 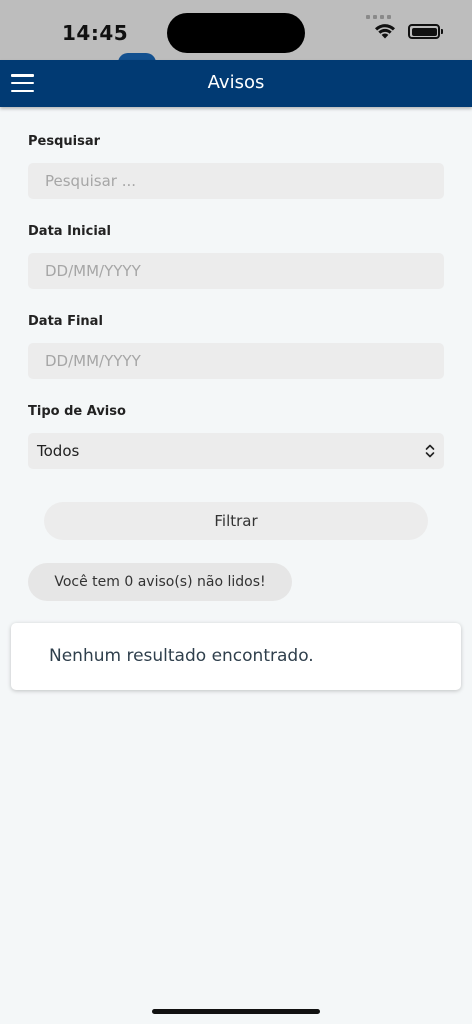 What do you see at coordinates (236, 521) in the screenshot?
I see `filter-button: Filtrar` at bounding box center [236, 521].